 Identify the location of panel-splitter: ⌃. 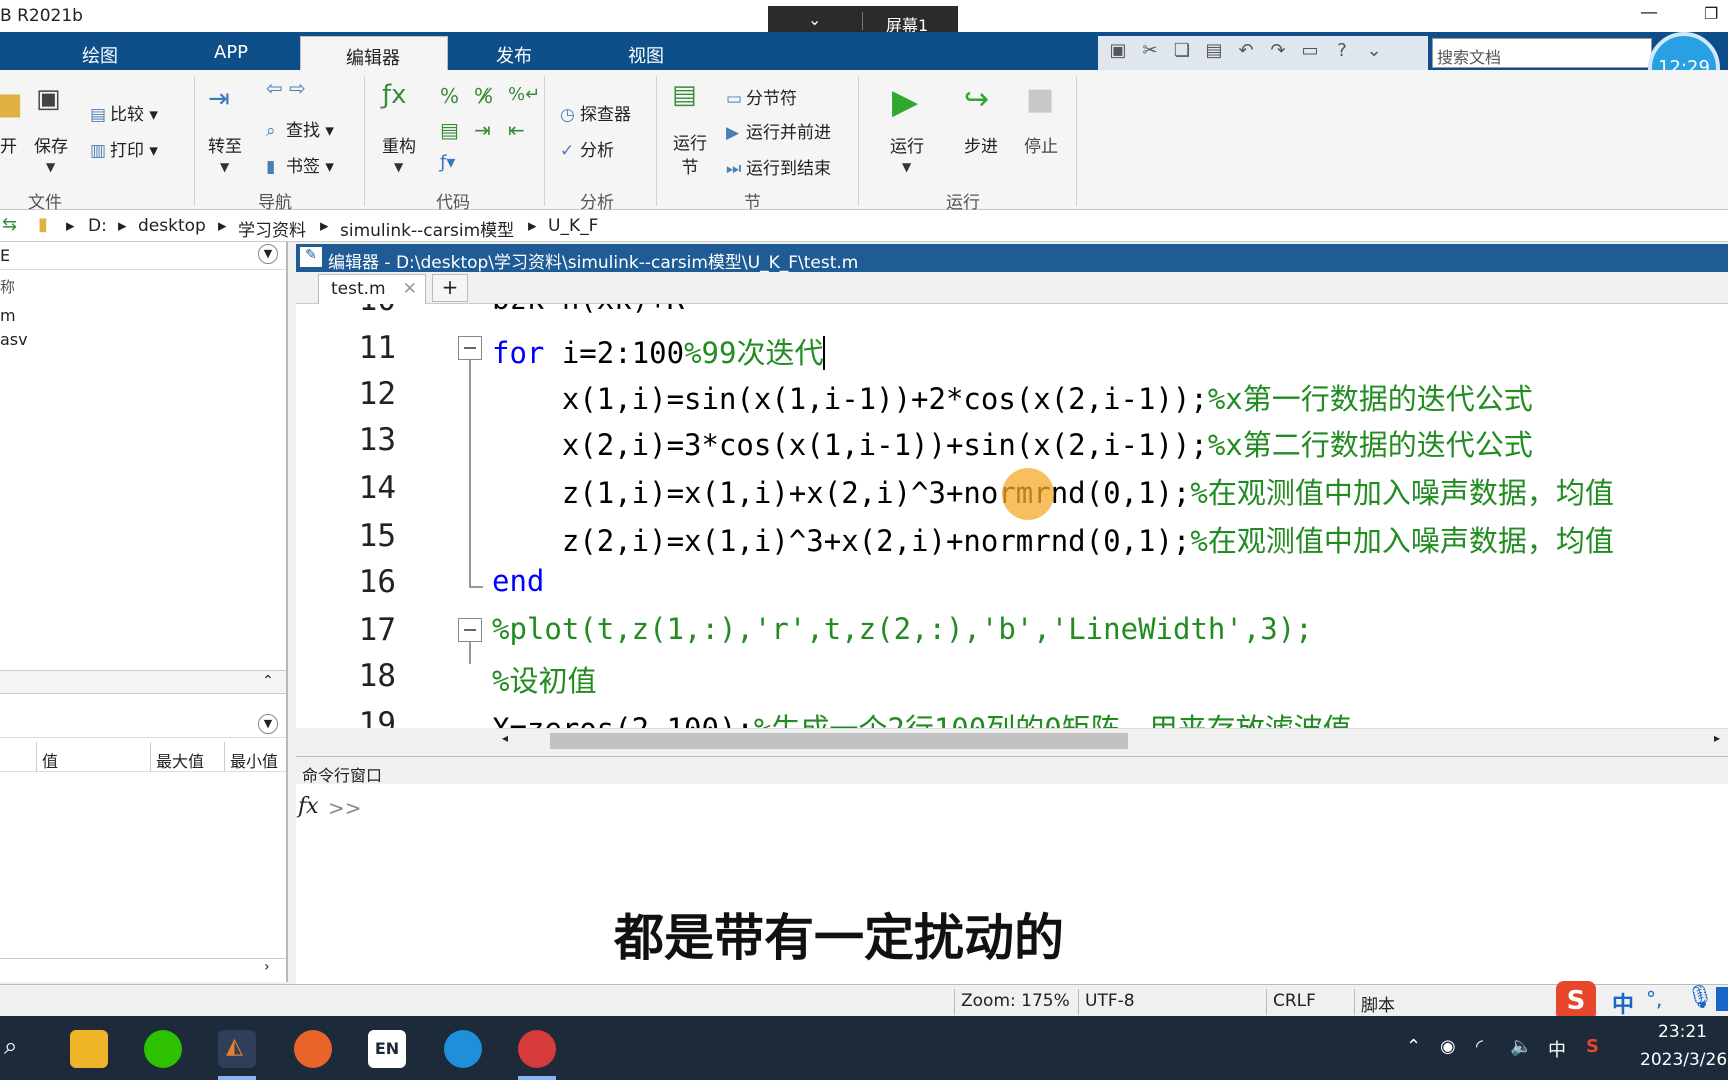
(143, 682).